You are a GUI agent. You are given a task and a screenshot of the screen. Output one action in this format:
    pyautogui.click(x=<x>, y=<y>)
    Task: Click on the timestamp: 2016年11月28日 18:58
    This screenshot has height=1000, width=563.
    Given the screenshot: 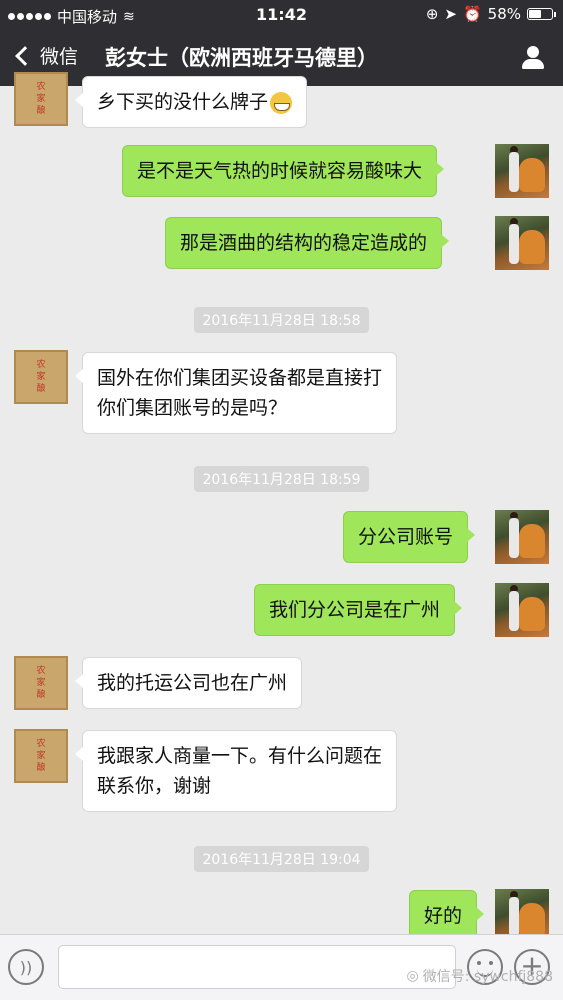 What is the action you would take?
    pyautogui.click(x=281, y=320)
    